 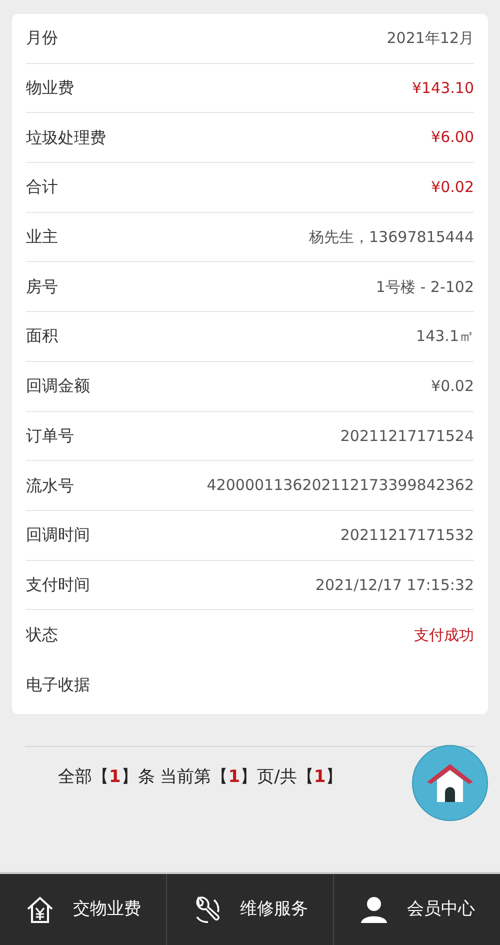 I want to click on field-label: 支付时间, so click(x=58, y=585).